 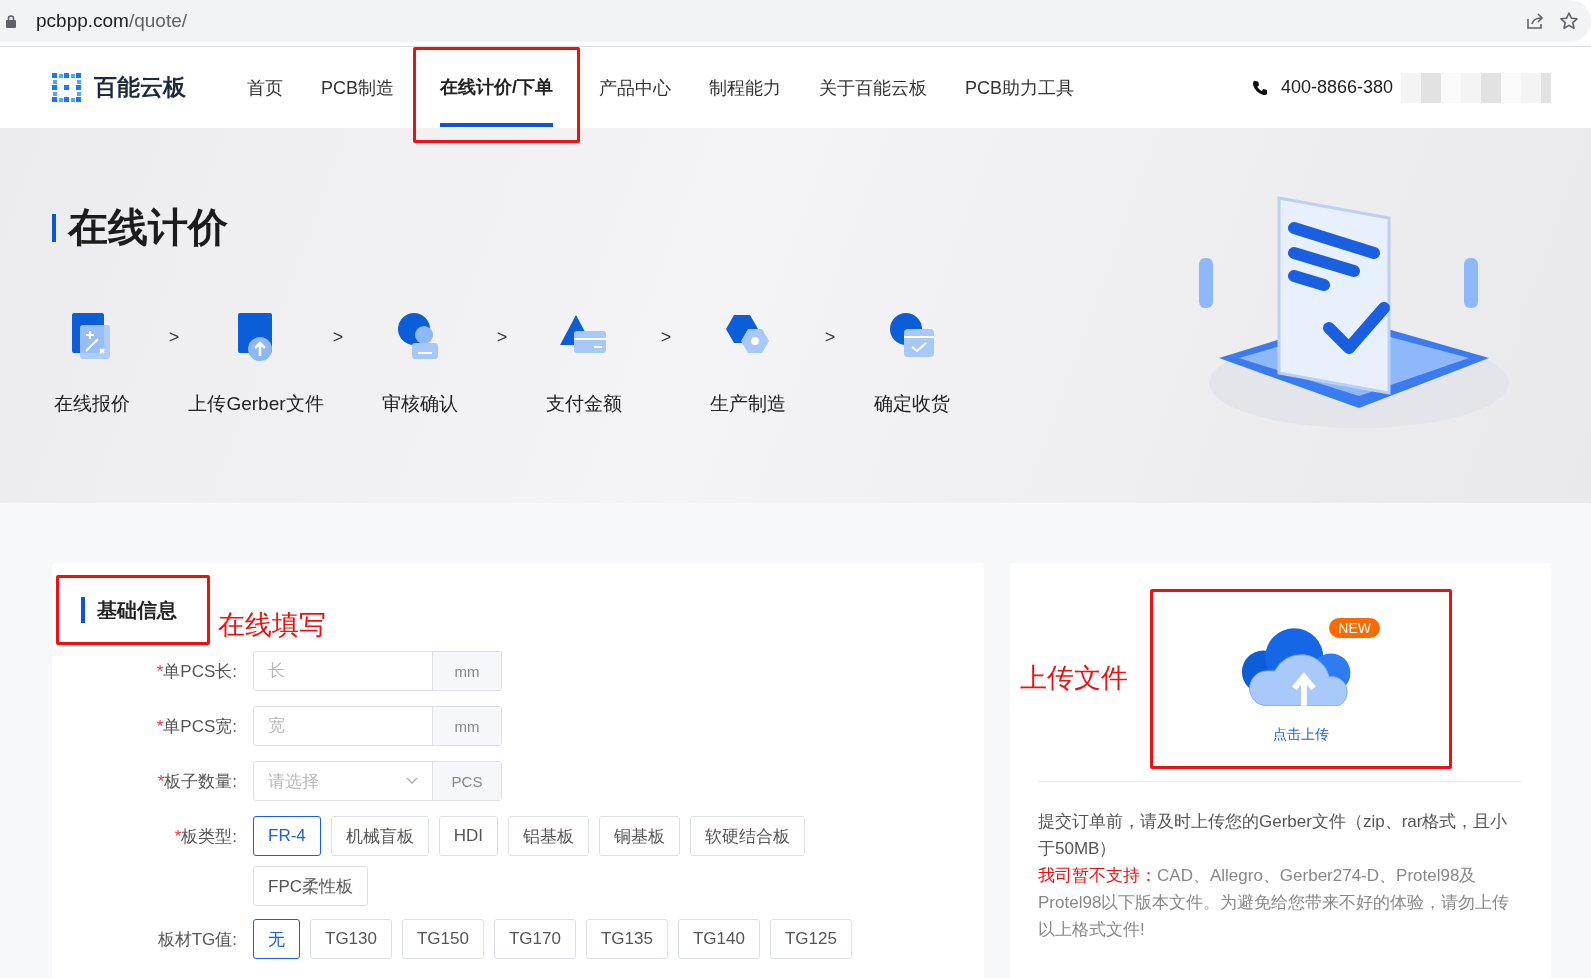 I want to click on annotation-text: 上传文件, so click(x=1074, y=678).